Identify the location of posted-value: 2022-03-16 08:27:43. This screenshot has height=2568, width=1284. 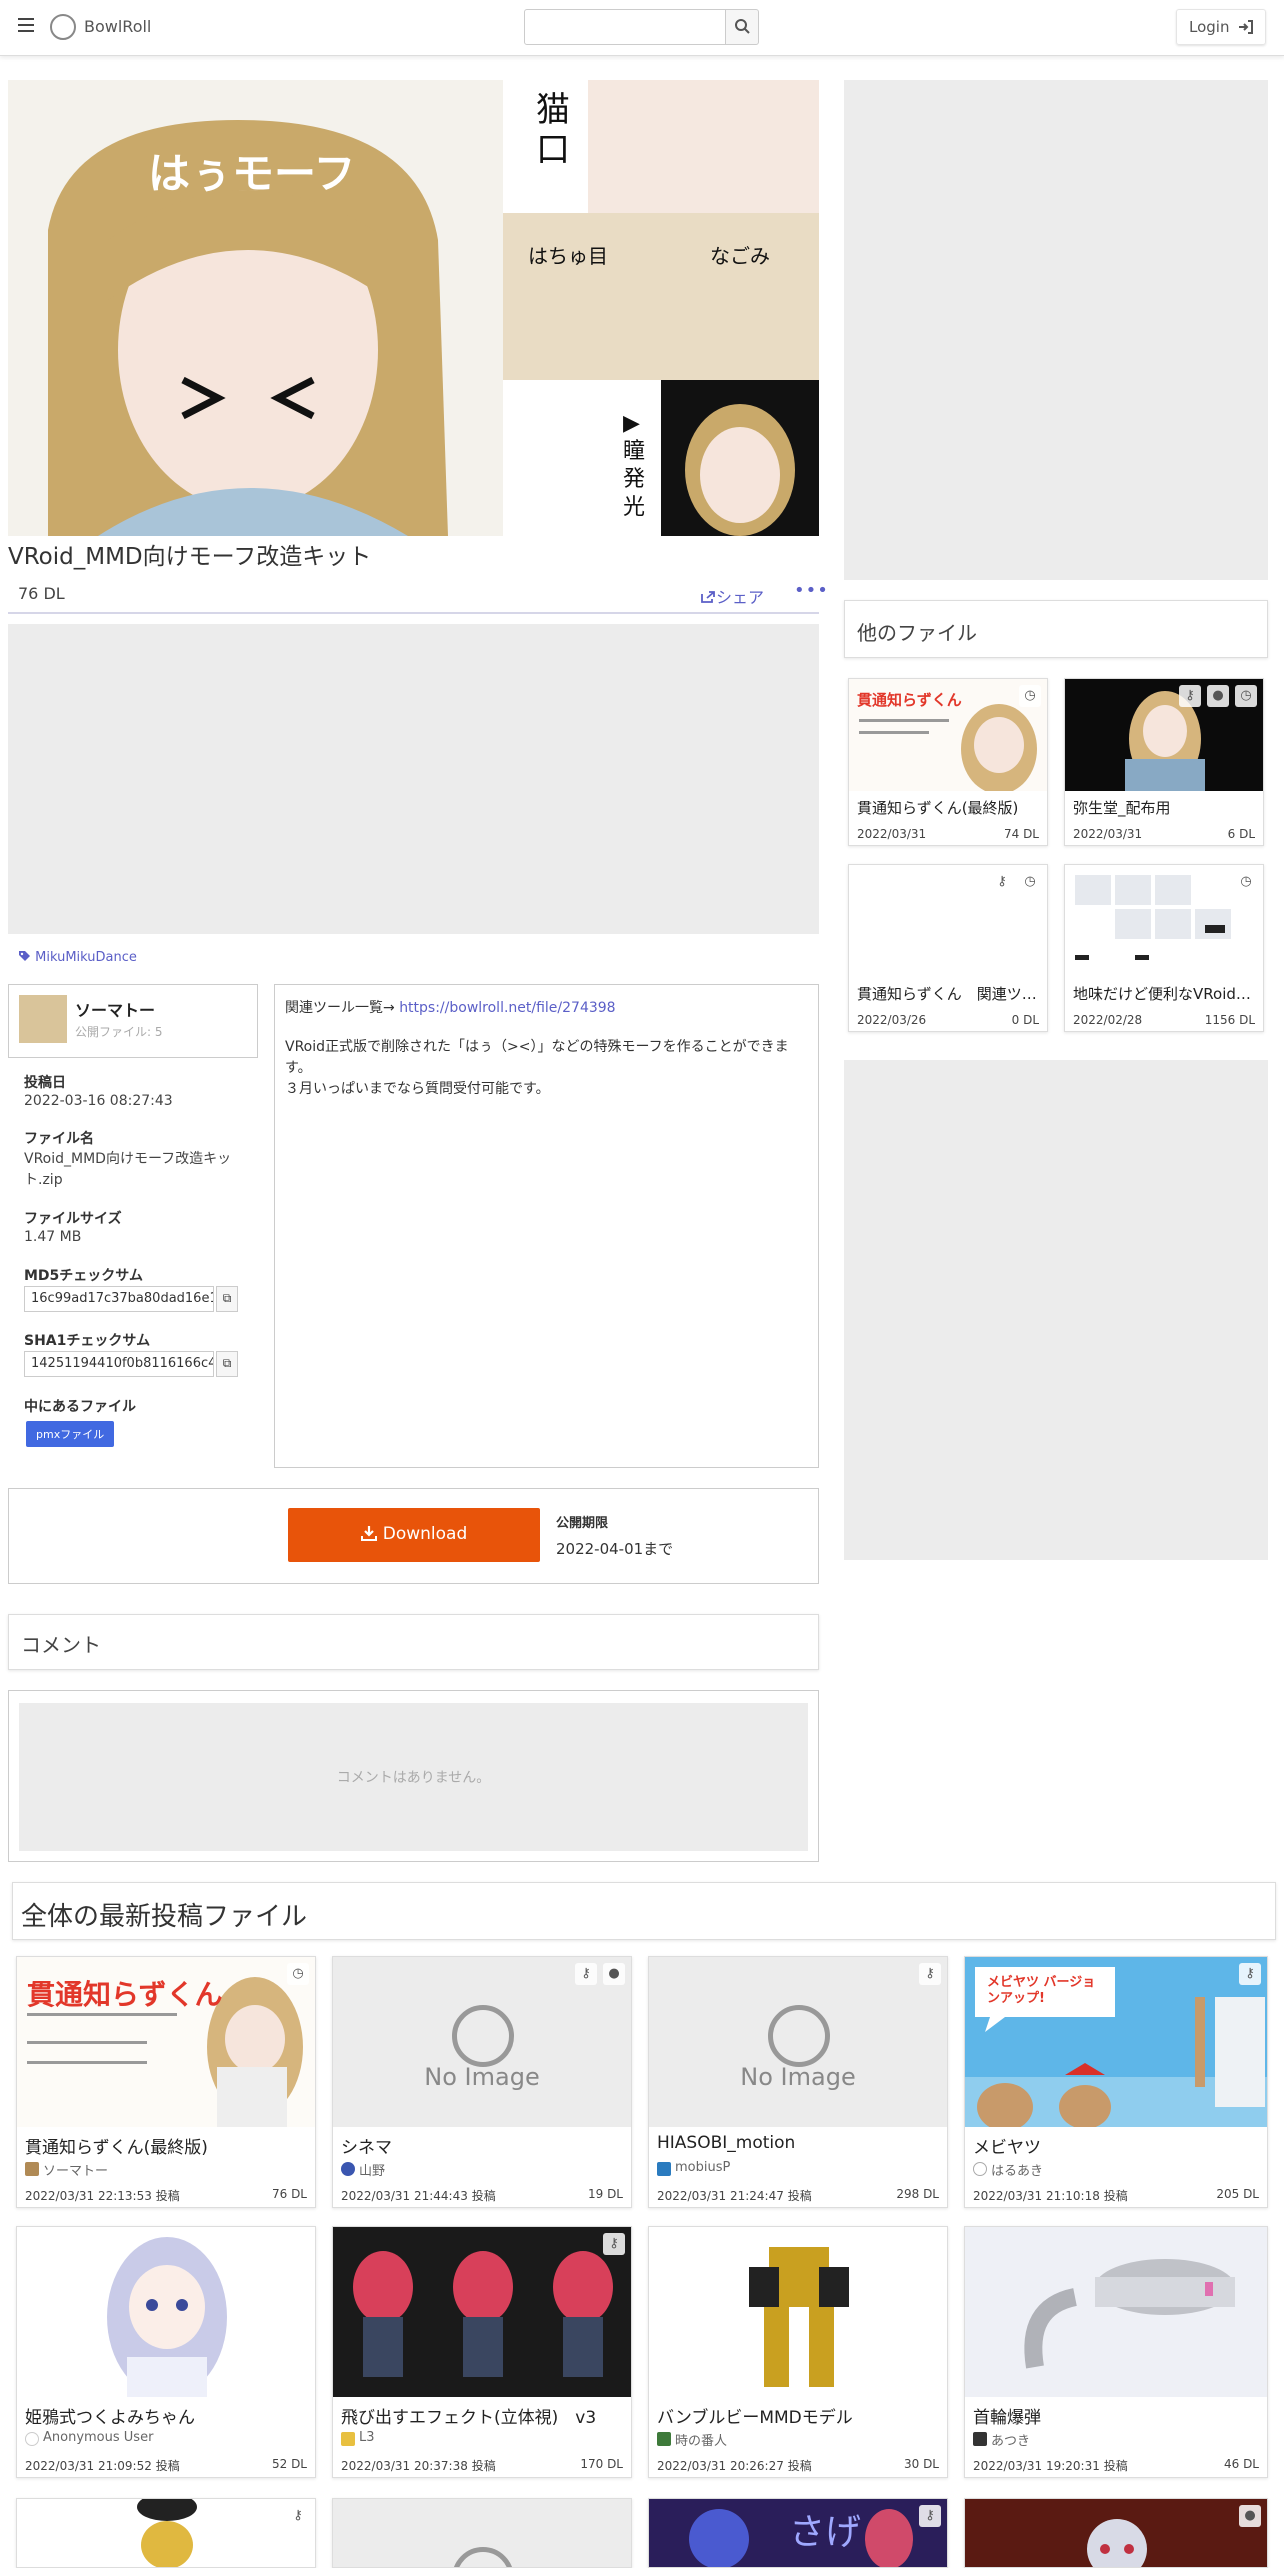
(98, 1101).